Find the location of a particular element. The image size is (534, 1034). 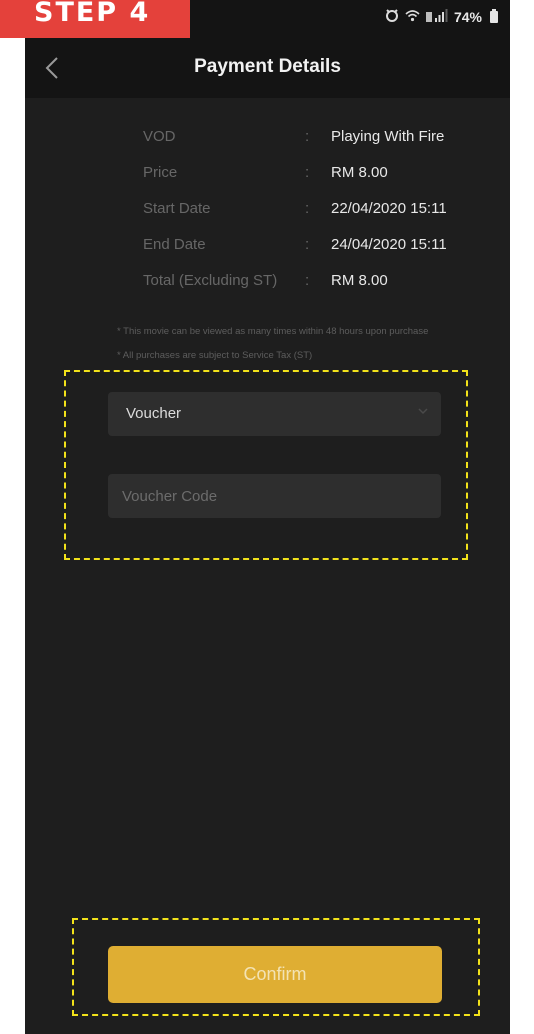

detail-row: Price: RM 8.00 is located at coordinates (326, 180).